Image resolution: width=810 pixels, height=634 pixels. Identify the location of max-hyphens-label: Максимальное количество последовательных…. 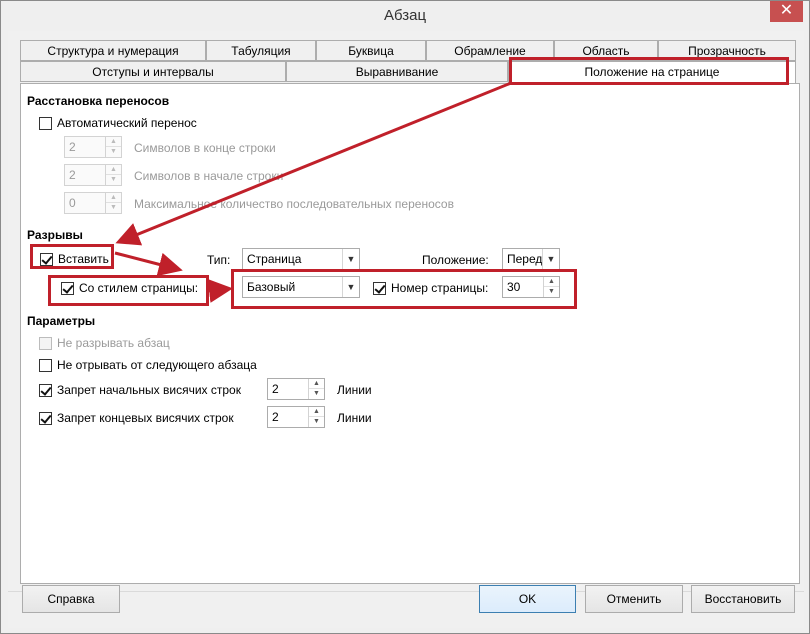
(294, 204).